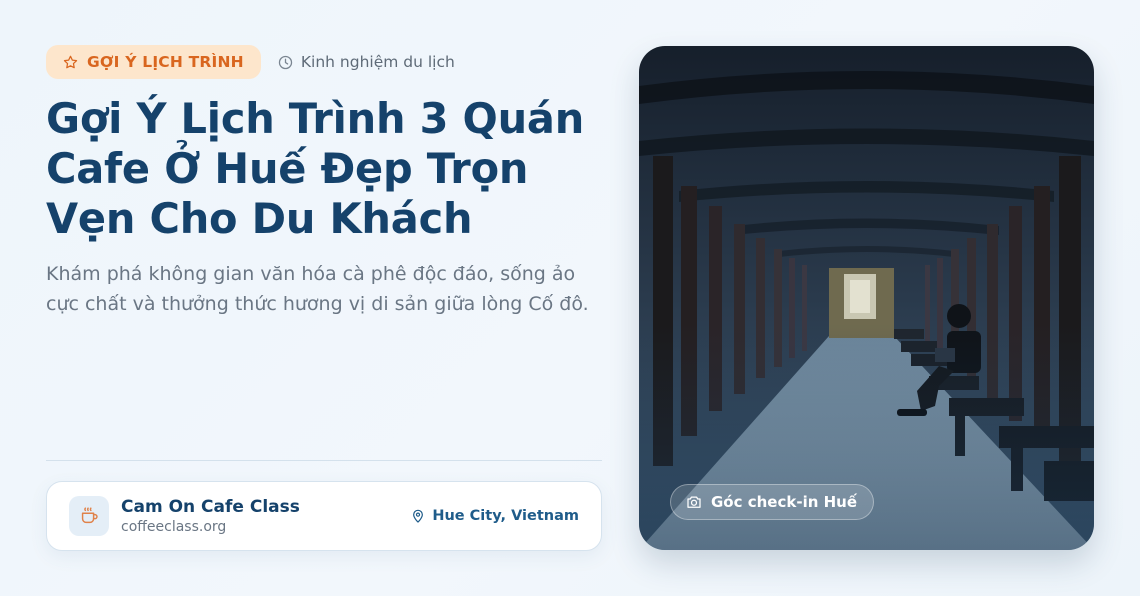 This screenshot has height=596, width=1140. I want to click on camera-icon, so click(694, 502).